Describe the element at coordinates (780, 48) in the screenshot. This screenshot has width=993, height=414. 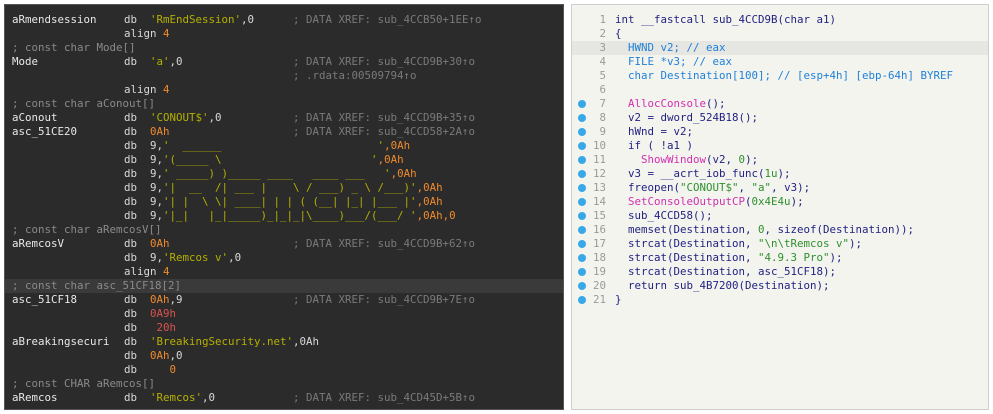
I see `pseudocode-line: 3 HWND v2; // eax` at that location.